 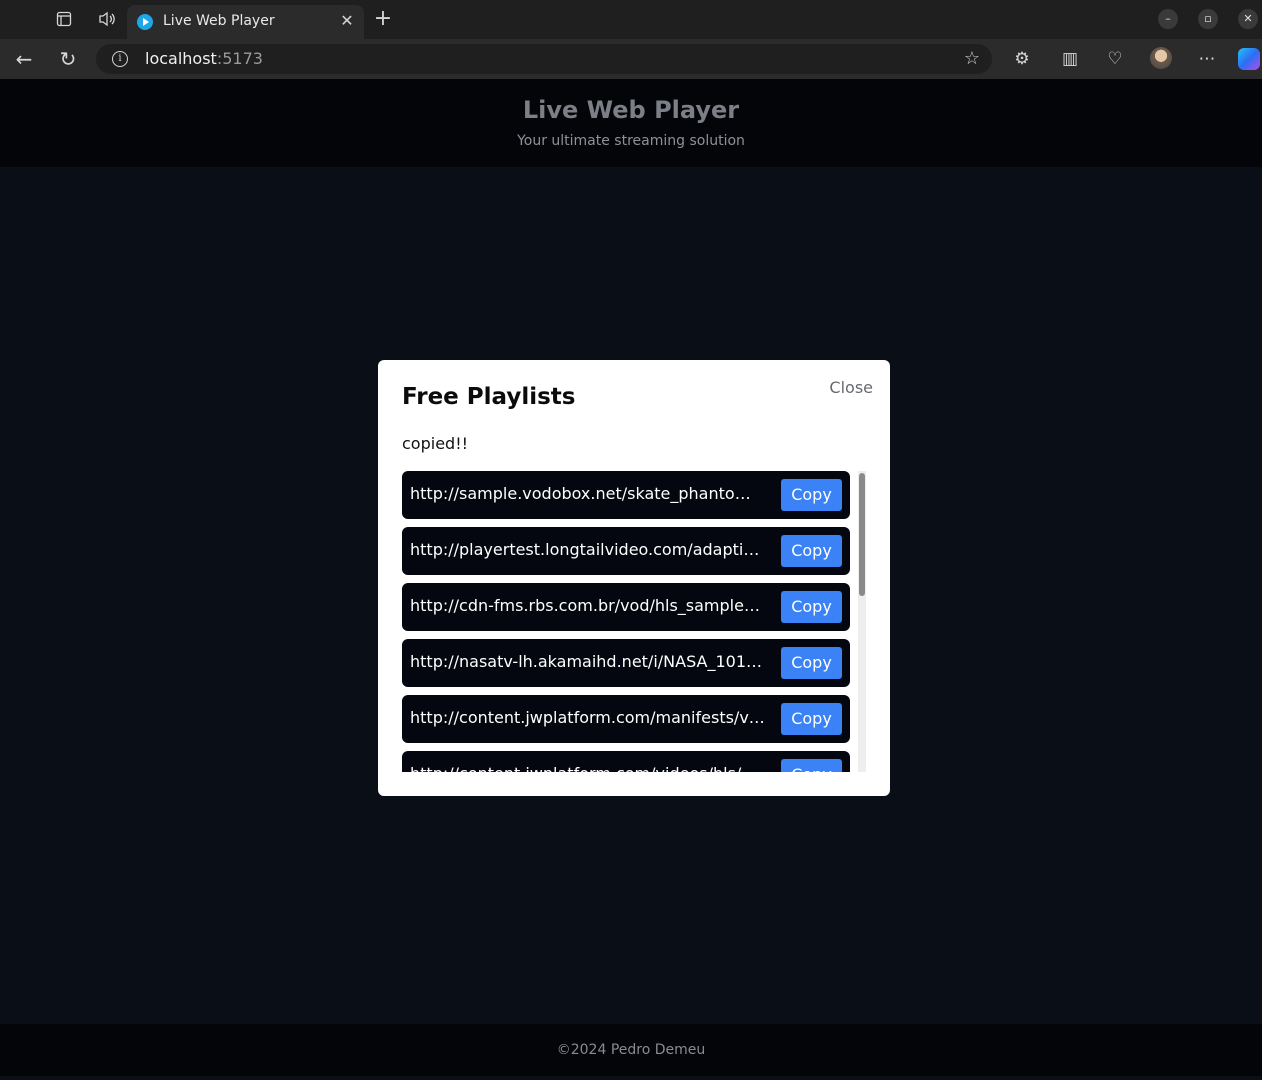 What do you see at coordinates (107, 19) in the screenshot?
I see `speaker-icon` at bounding box center [107, 19].